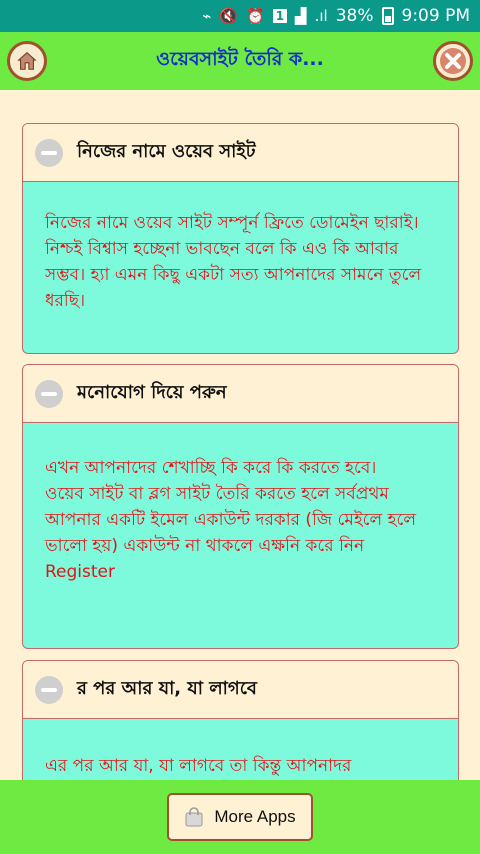 This screenshot has width=480, height=854. Describe the element at coordinates (152, 392) in the screenshot. I see `card-title: মনোযোগ দিয়ে পরুন` at that location.